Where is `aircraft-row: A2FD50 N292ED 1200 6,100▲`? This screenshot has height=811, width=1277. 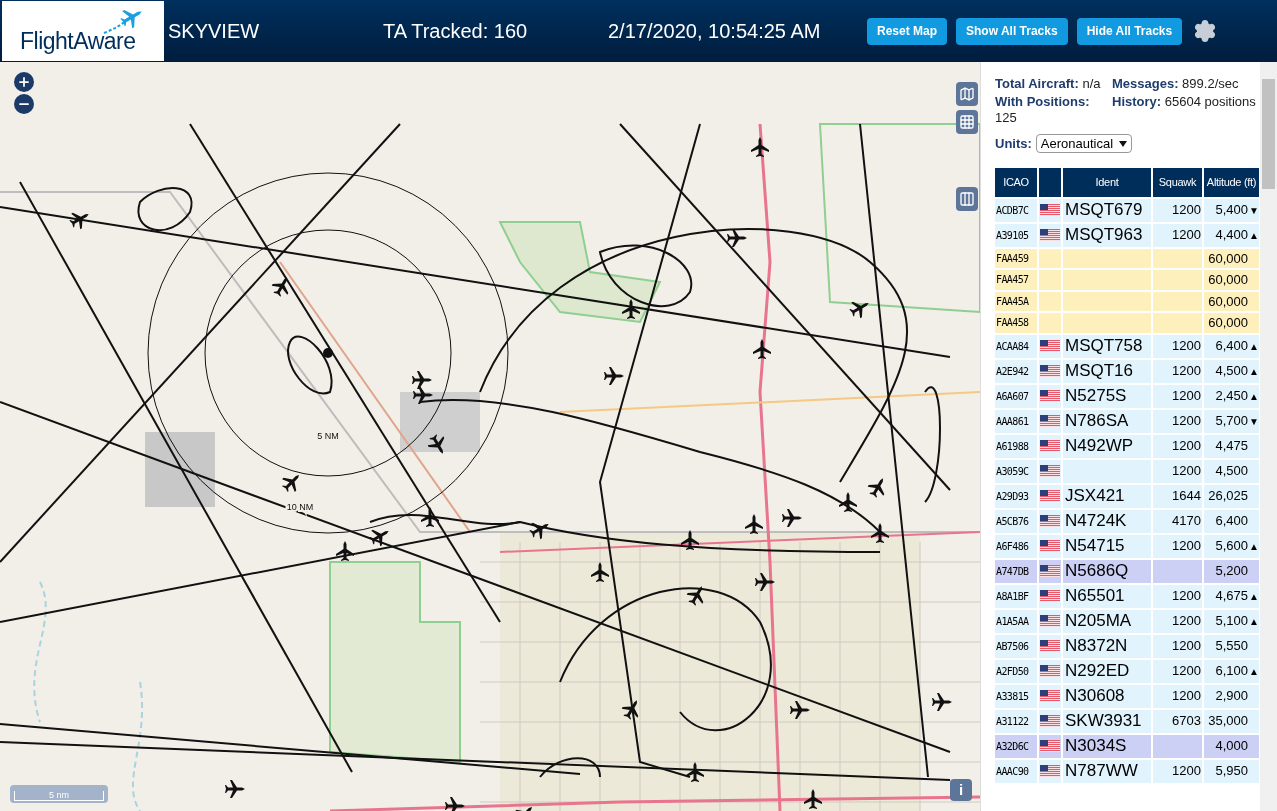
aircraft-row: A2FD50 N292ED 1200 6,100▲ is located at coordinates (1127, 671).